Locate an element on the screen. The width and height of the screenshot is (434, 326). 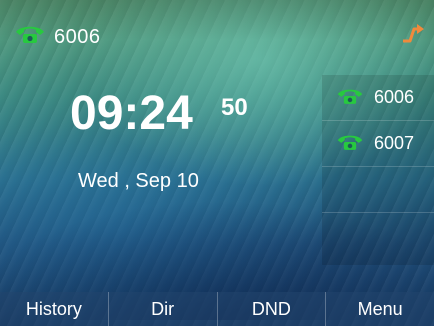
line-key-label: 6007 is located at coordinates (394, 143).